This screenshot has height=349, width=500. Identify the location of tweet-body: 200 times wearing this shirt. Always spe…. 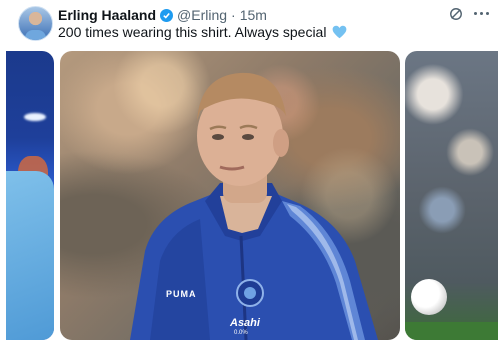
(192, 32).